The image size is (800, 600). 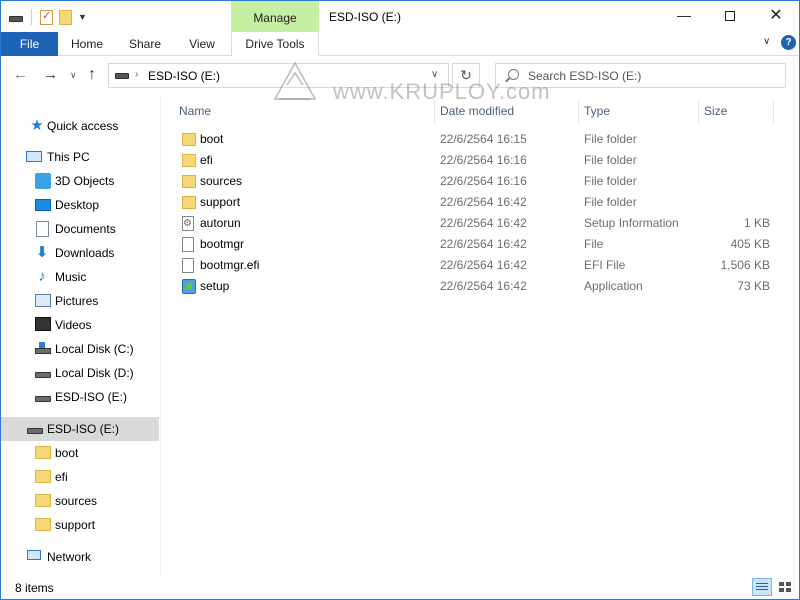 I want to click on window-title: ESD-ISO (E:), so click(x=365, y=17).